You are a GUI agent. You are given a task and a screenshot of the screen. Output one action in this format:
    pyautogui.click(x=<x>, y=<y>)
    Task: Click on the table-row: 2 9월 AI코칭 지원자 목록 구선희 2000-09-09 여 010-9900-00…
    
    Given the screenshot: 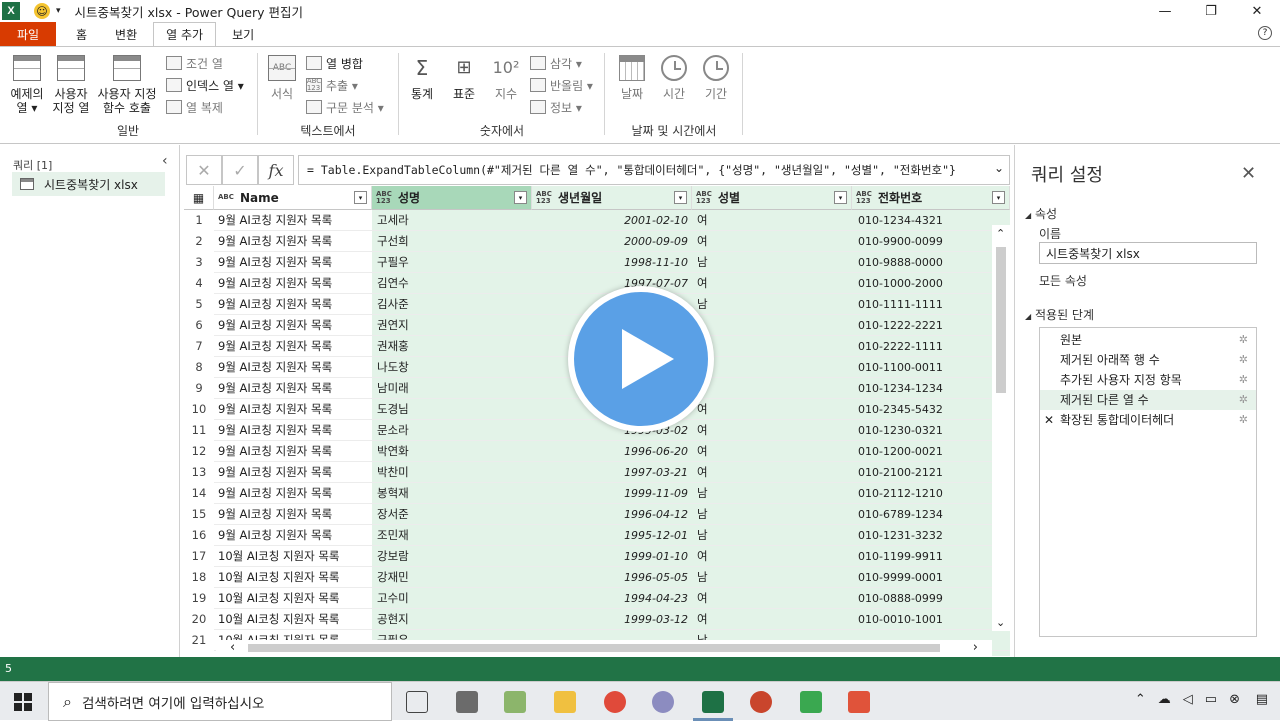 What is the action you would take?
    pyautogui.click(x=597, y=241)
    